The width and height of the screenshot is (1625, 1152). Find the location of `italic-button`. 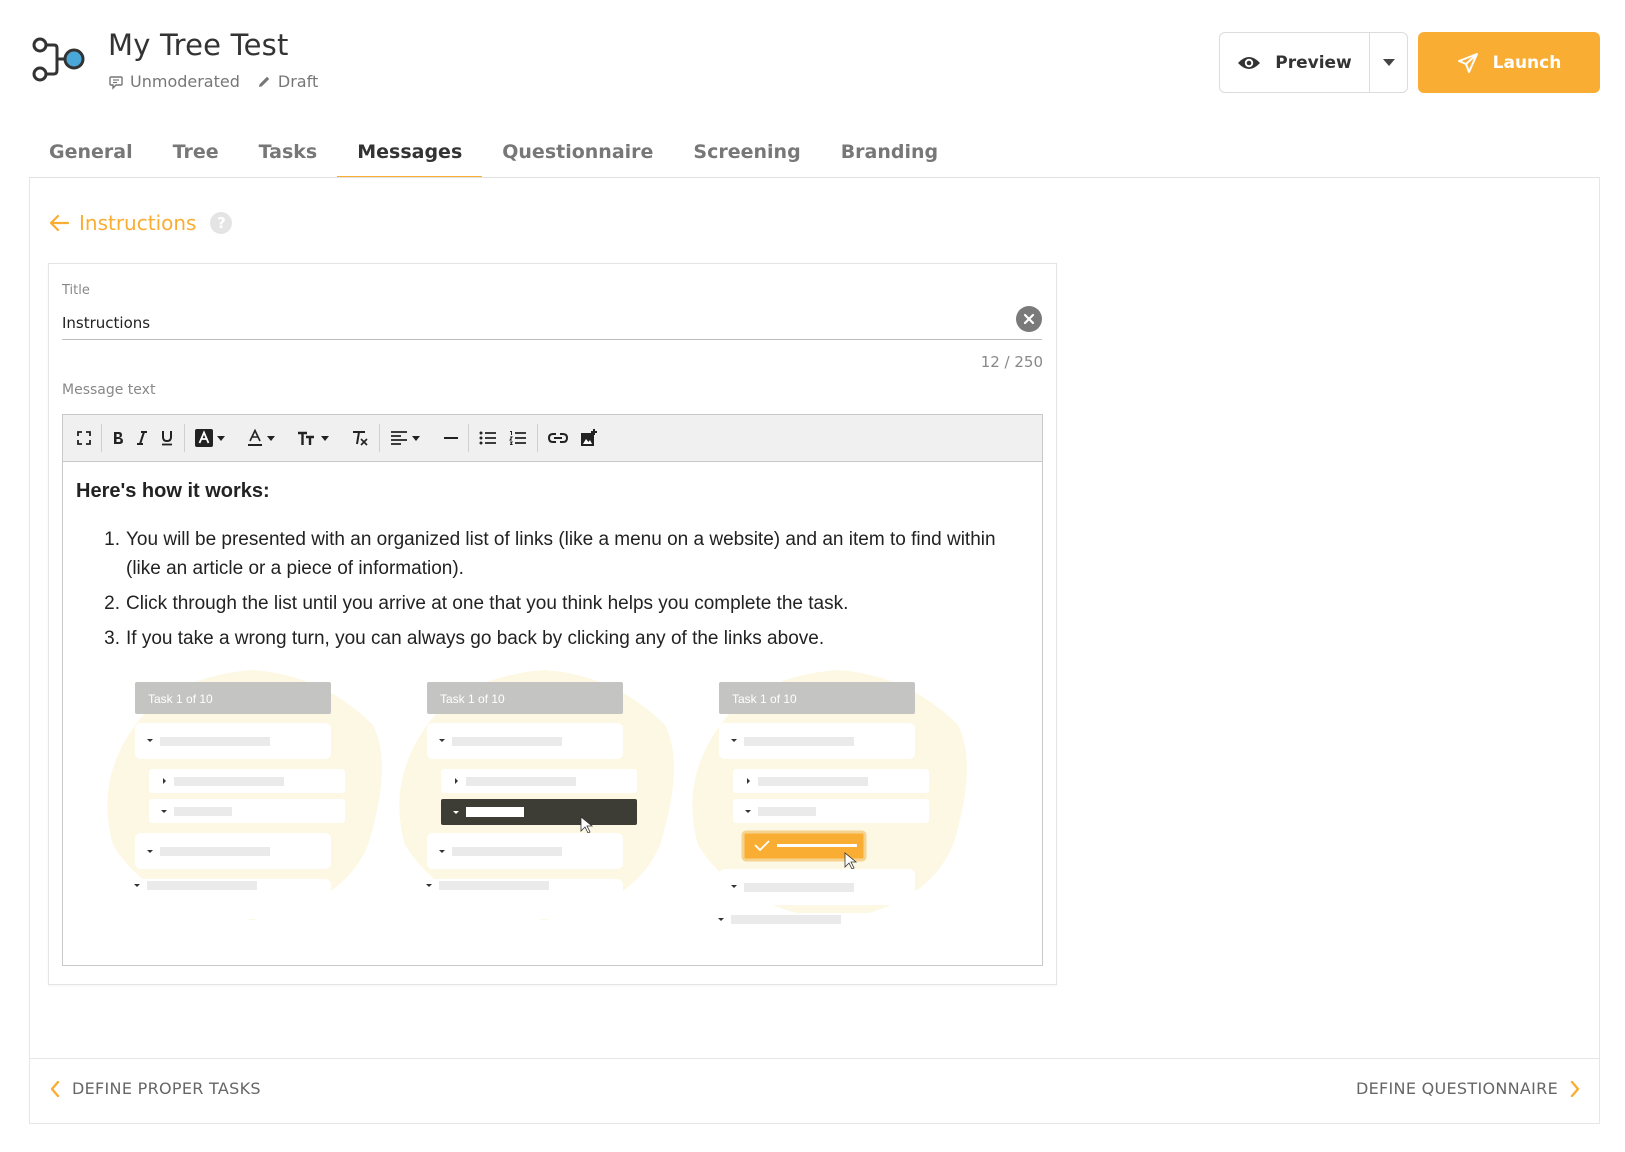

italic-button is located at coordinates (142, 438).